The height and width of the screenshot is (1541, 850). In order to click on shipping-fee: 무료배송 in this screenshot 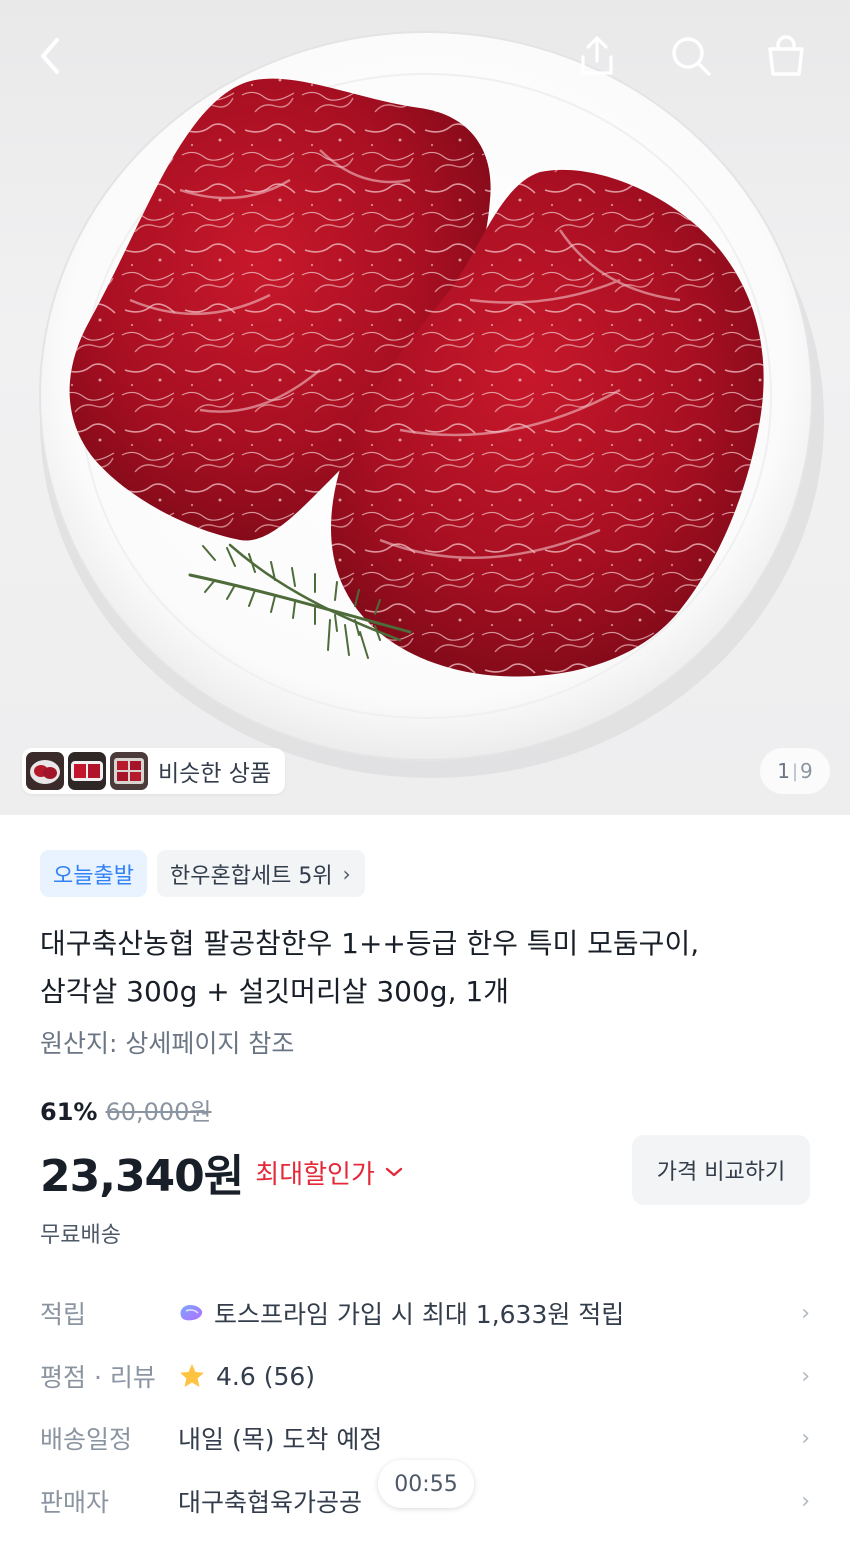, I will do `click(80, 1235)`.